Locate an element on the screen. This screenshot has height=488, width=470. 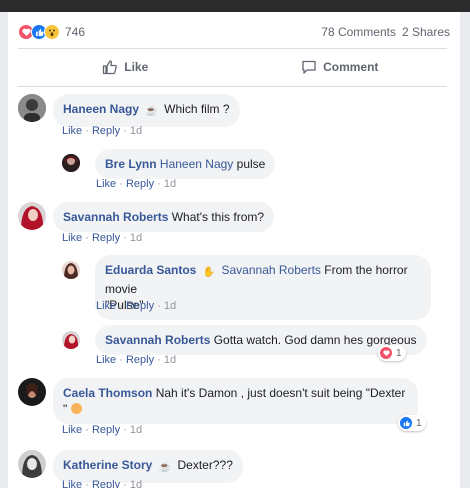
comment-bubble: Haneen Nagy ☕ Which film ? is located at coordinates (146, 110).